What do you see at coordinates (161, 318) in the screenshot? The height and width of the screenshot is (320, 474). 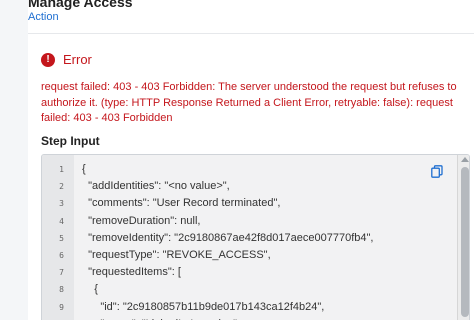 I see `code-text: "name": "LinkedIn Learning",` at bounding box center [161, 318].